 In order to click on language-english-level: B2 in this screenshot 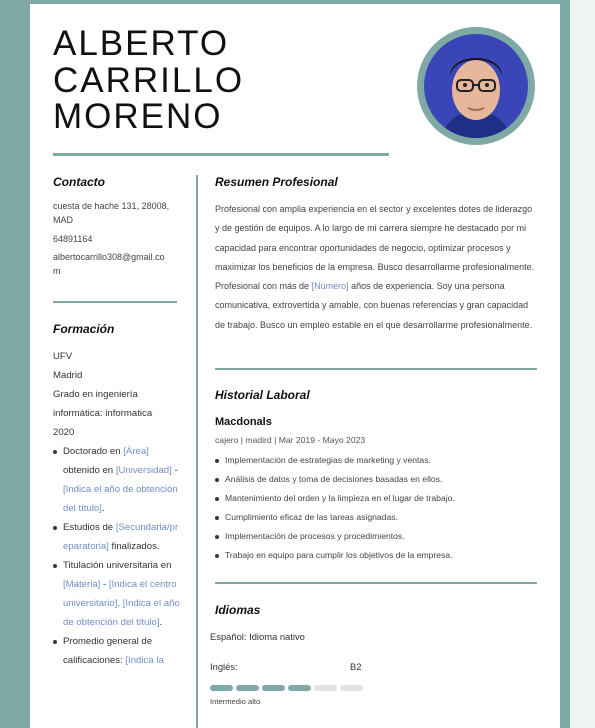, I will do `click(356, 666)`.